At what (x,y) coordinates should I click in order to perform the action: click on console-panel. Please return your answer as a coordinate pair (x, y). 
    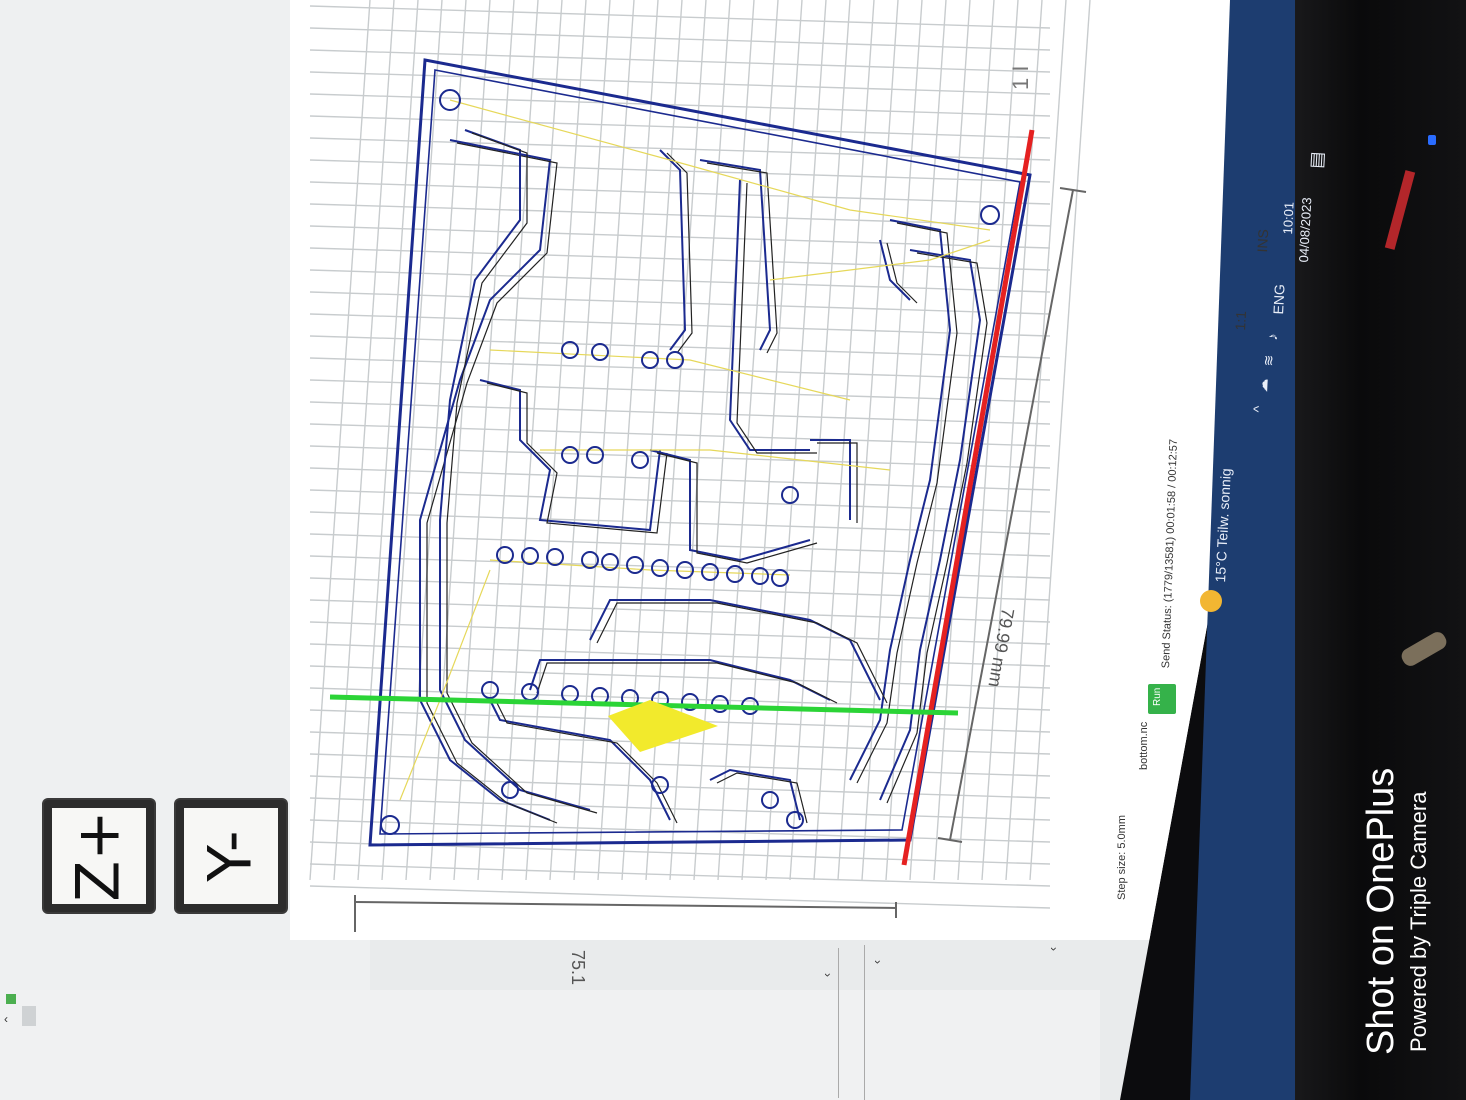
    Looking at the image, I should click on (550, 1045).